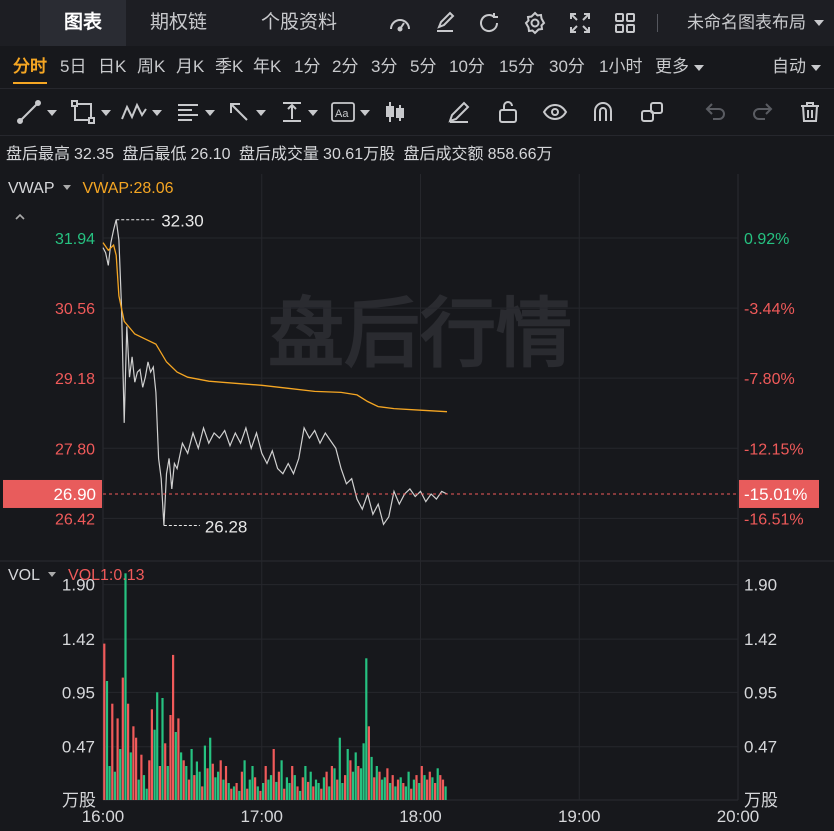  What do you see at coordinates (715, 112) in the screenshot?
I see `undo-icon` at bounding box center [715, 112].